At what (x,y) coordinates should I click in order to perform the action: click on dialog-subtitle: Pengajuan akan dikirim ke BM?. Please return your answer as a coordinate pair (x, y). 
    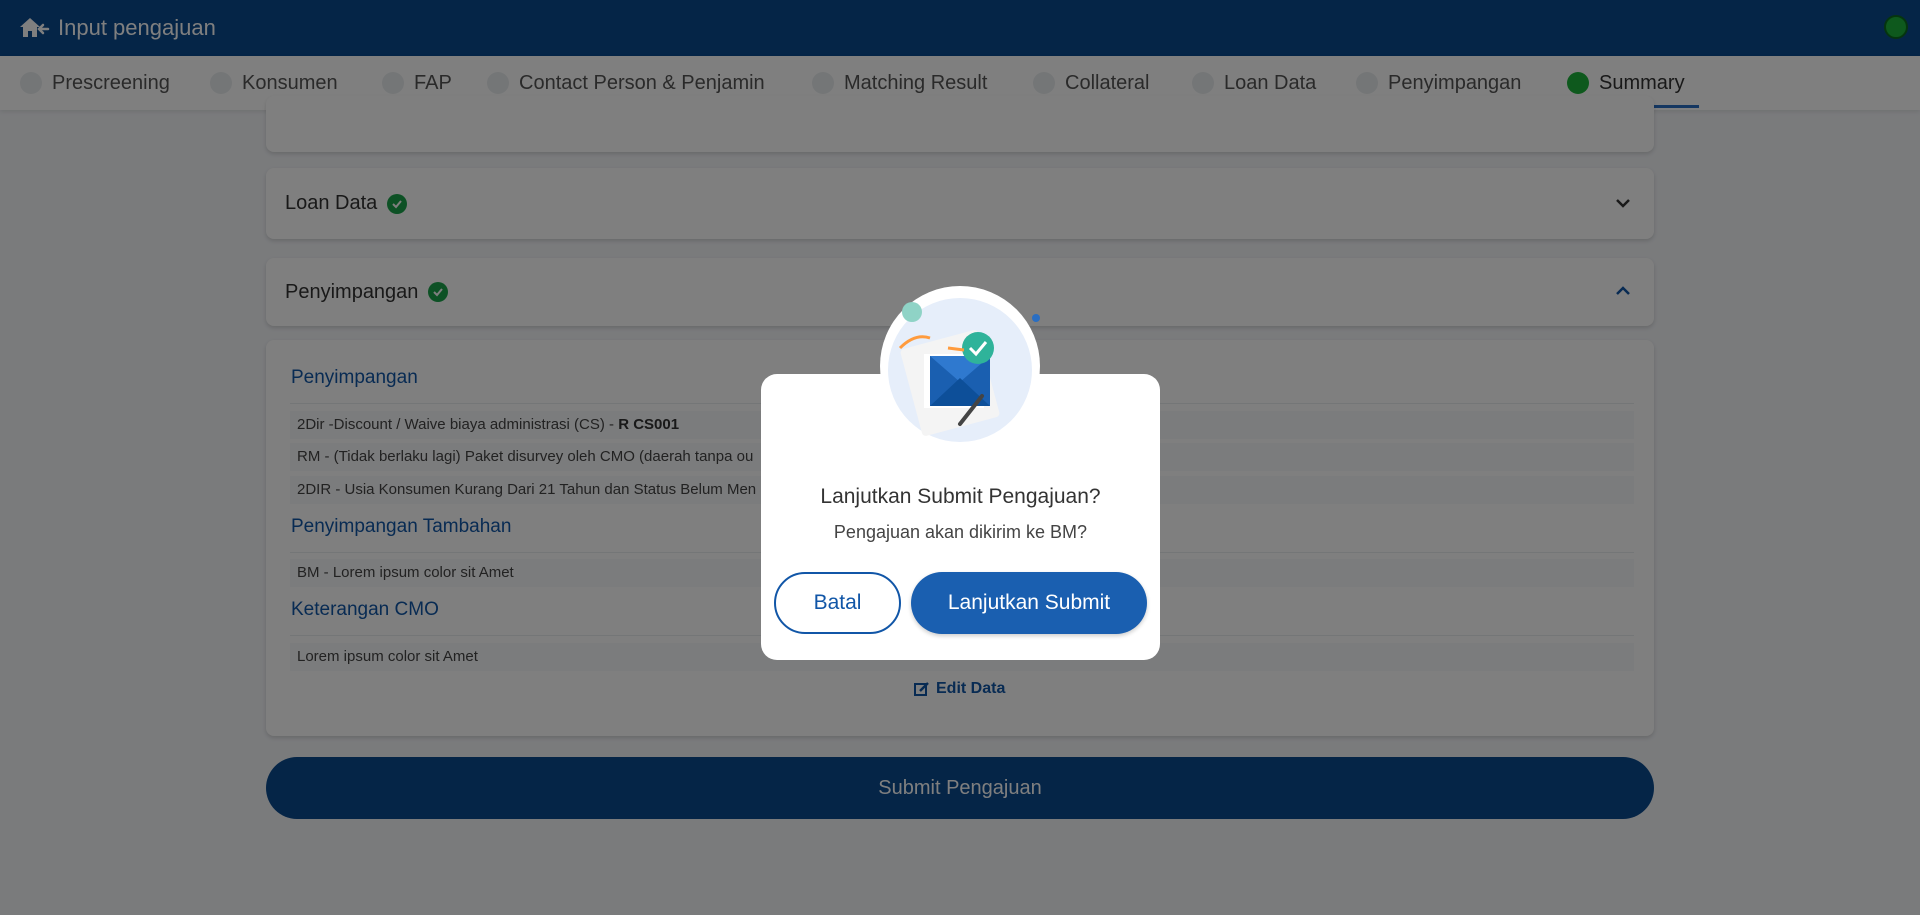
    Looking at the image, I should click on (960, 532).